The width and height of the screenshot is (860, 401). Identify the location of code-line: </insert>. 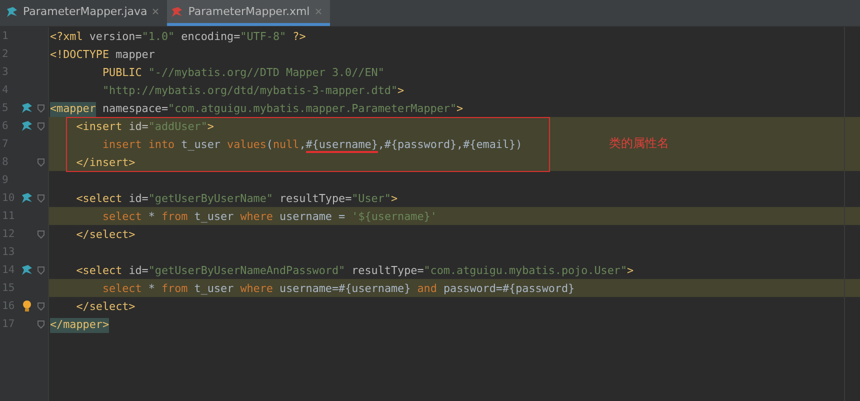
(105, 162).